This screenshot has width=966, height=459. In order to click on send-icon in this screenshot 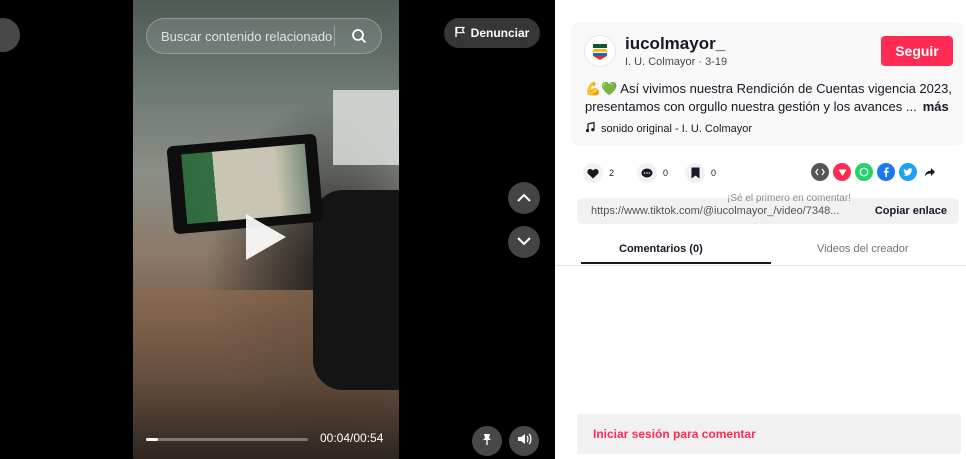, I will do `click(842, 172)`.